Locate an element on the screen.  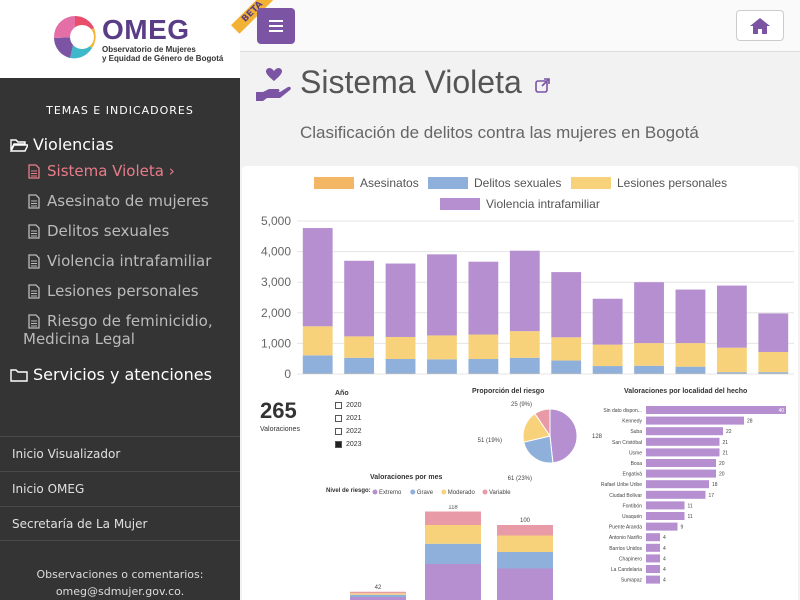
feedback-email: omeg@sdmujer.gov.co. is located at coordinates (120, 591).